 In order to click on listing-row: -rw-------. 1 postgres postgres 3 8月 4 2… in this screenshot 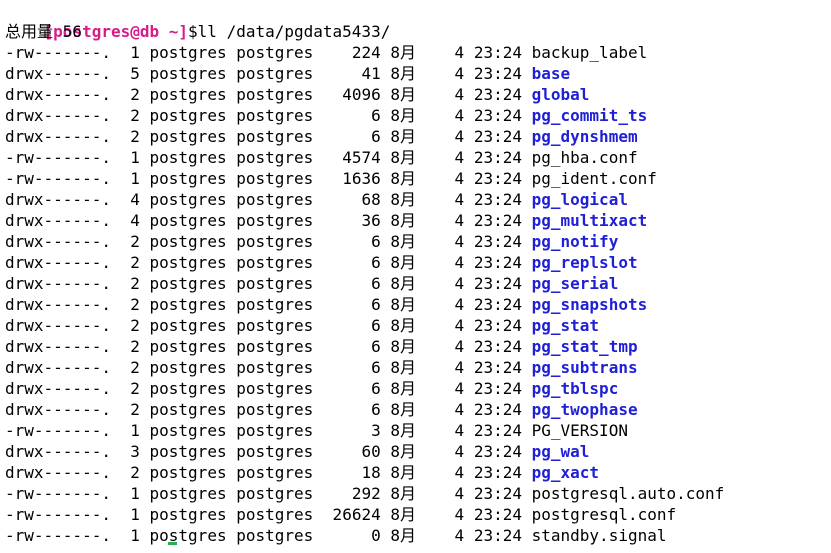, I will do `click(316, 430)`.